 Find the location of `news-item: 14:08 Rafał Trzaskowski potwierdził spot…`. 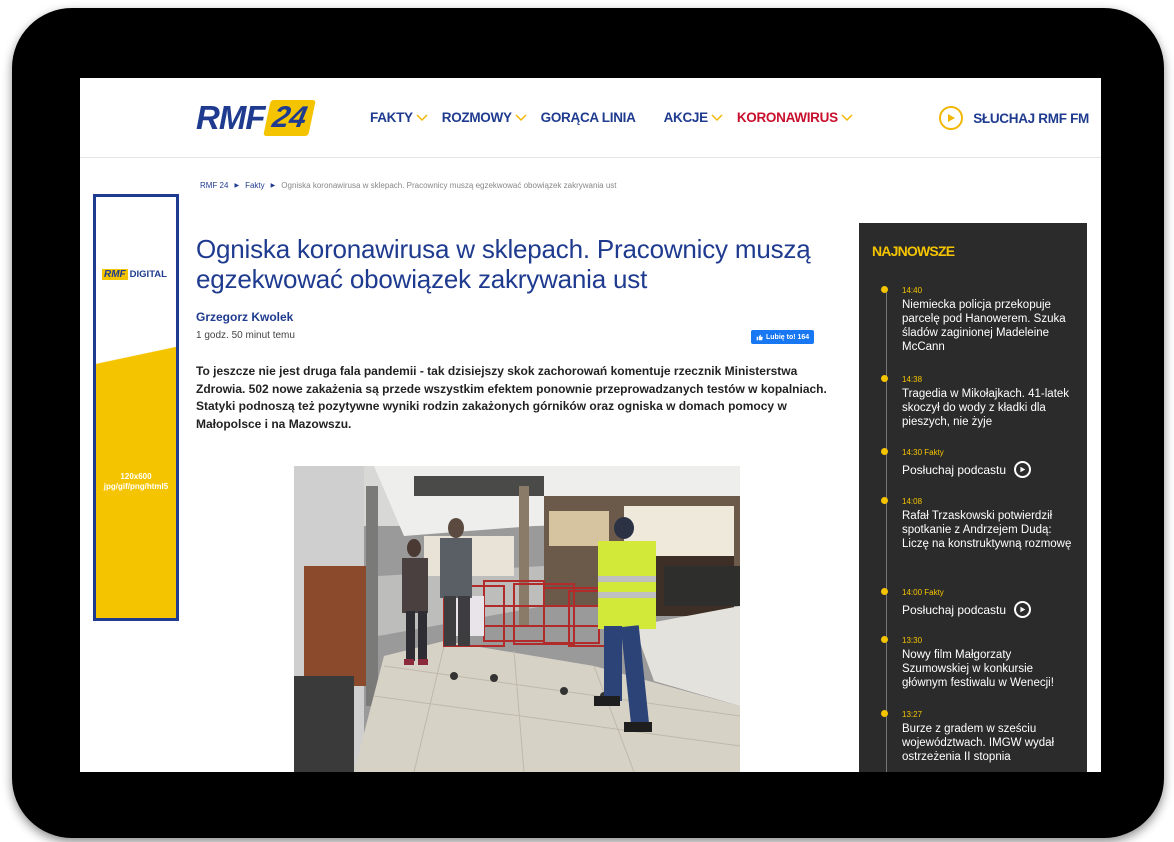

news-item: 14:08 Rafał Trzaskowski potwierdził spot… is located at coordinates (981, 524).